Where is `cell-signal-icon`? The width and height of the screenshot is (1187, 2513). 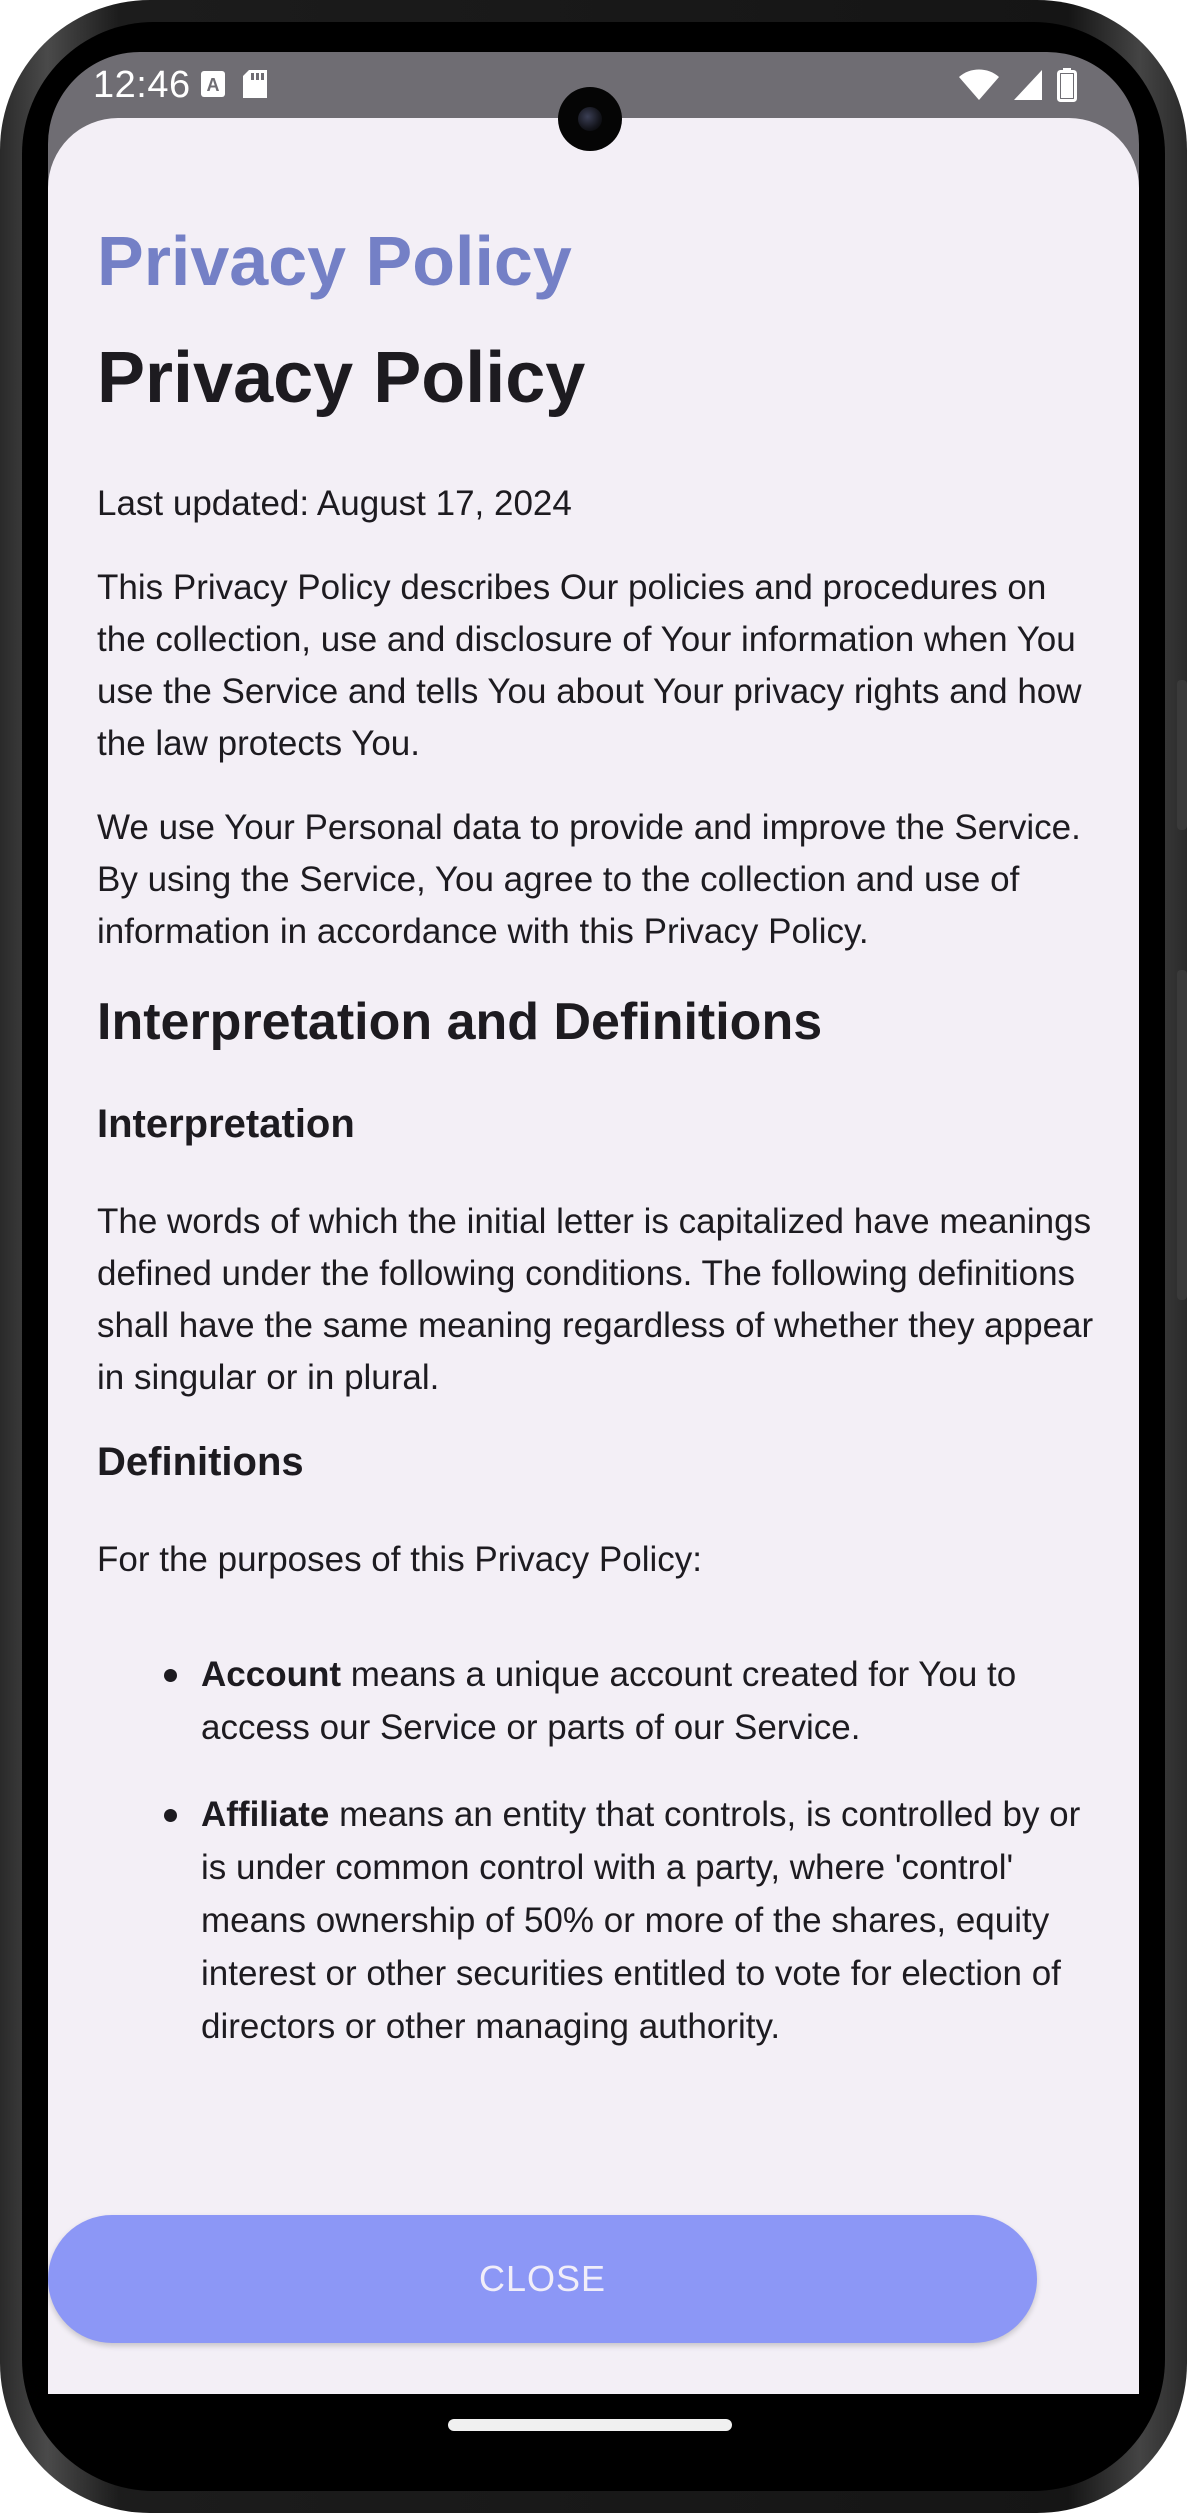
cell-signal-icon is located at coordinates (1028, 87).